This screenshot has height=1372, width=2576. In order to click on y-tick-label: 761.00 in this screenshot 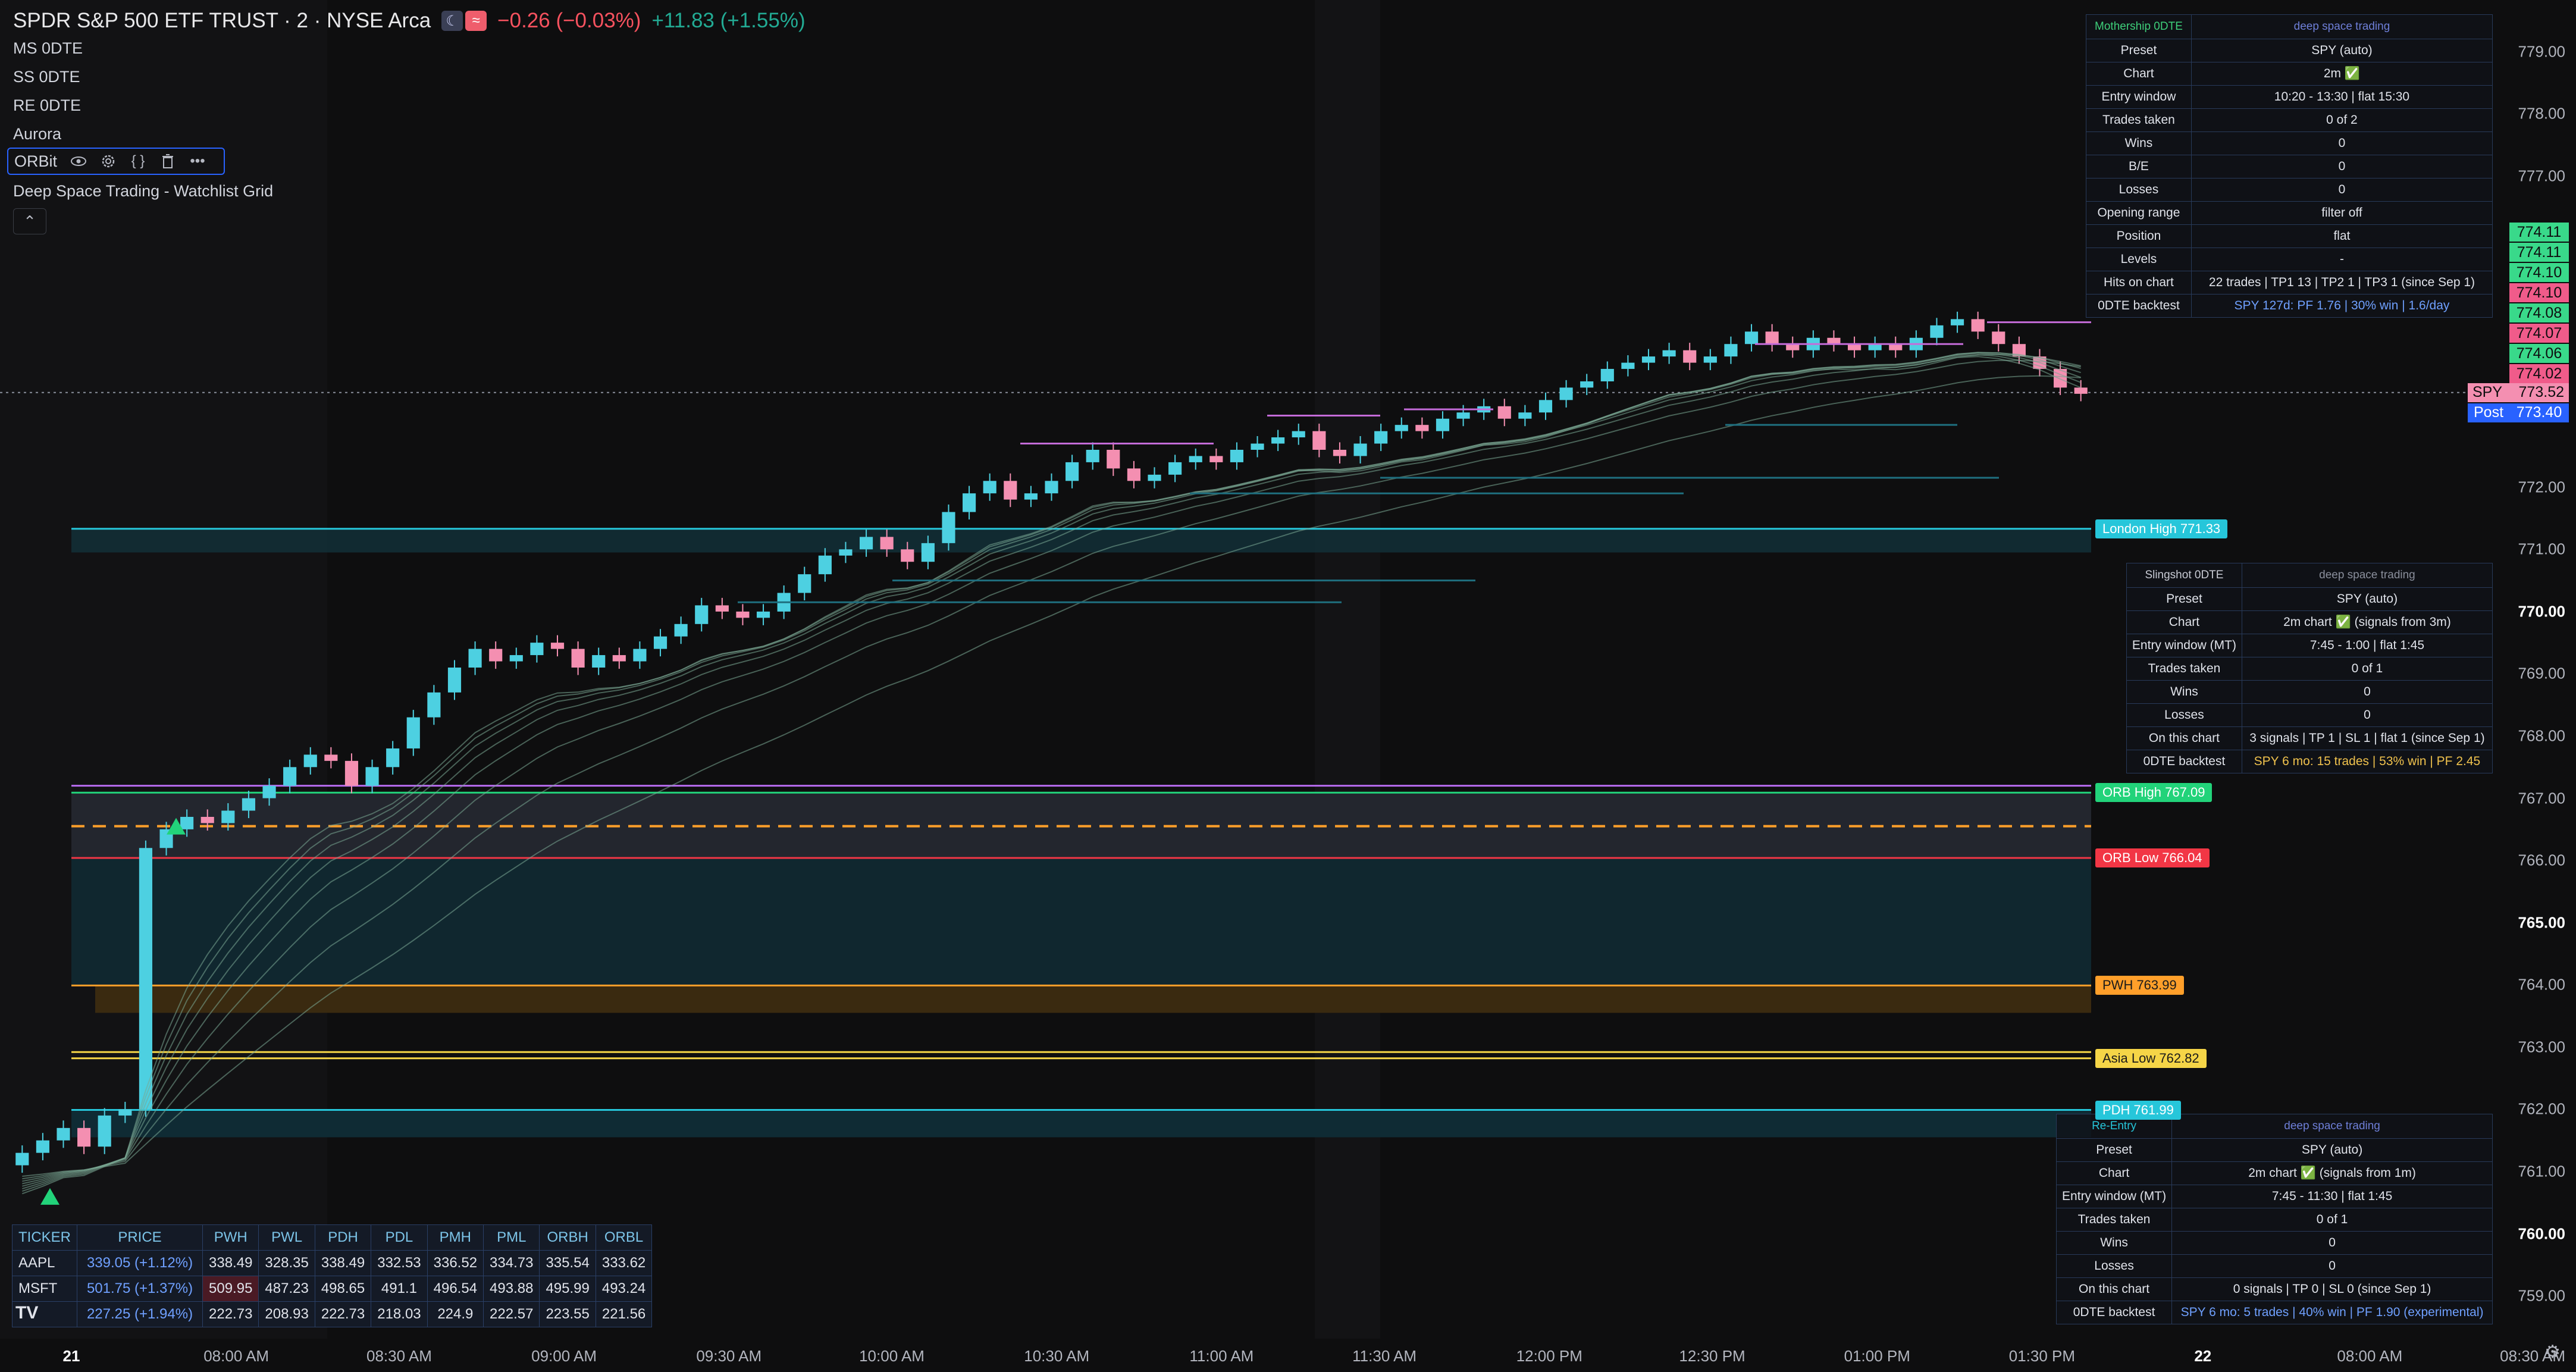, I will do `click(2541, 1171)`.